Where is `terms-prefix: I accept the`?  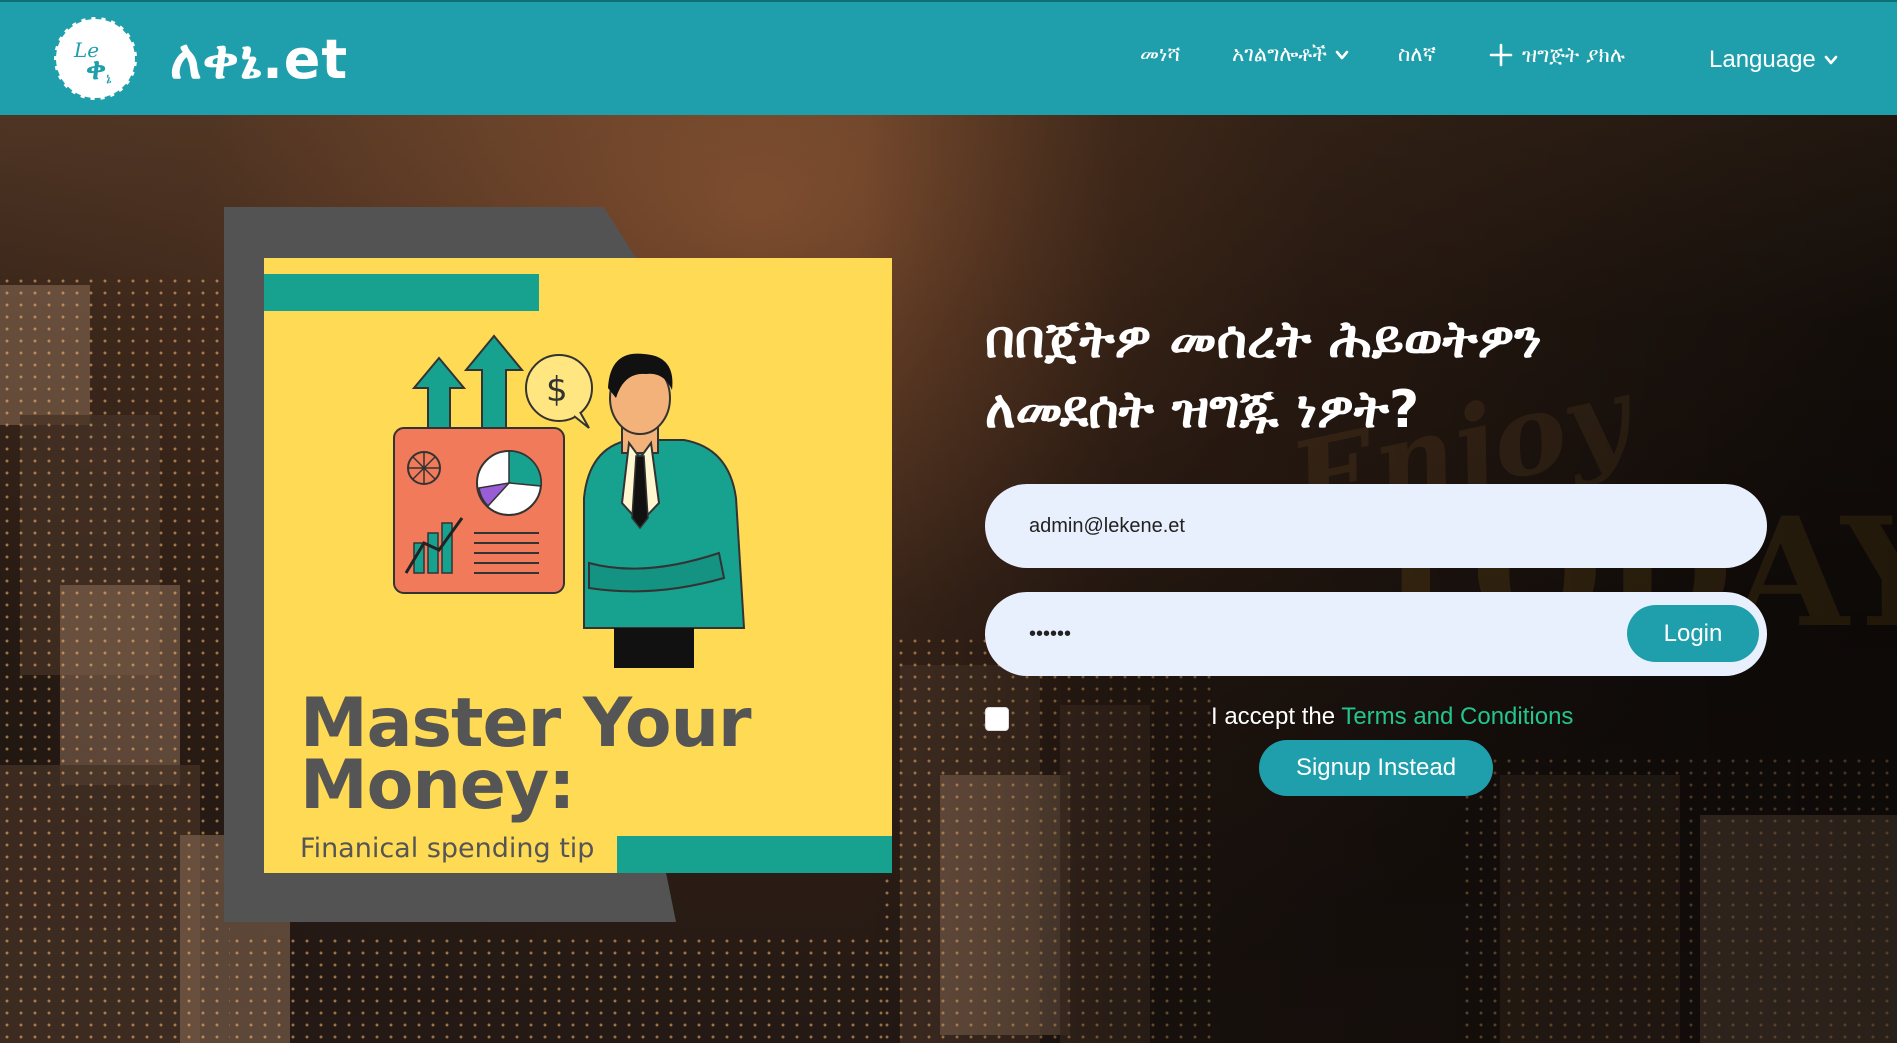 terms-prefix: I accept the is located at coordinates (1276, 716).